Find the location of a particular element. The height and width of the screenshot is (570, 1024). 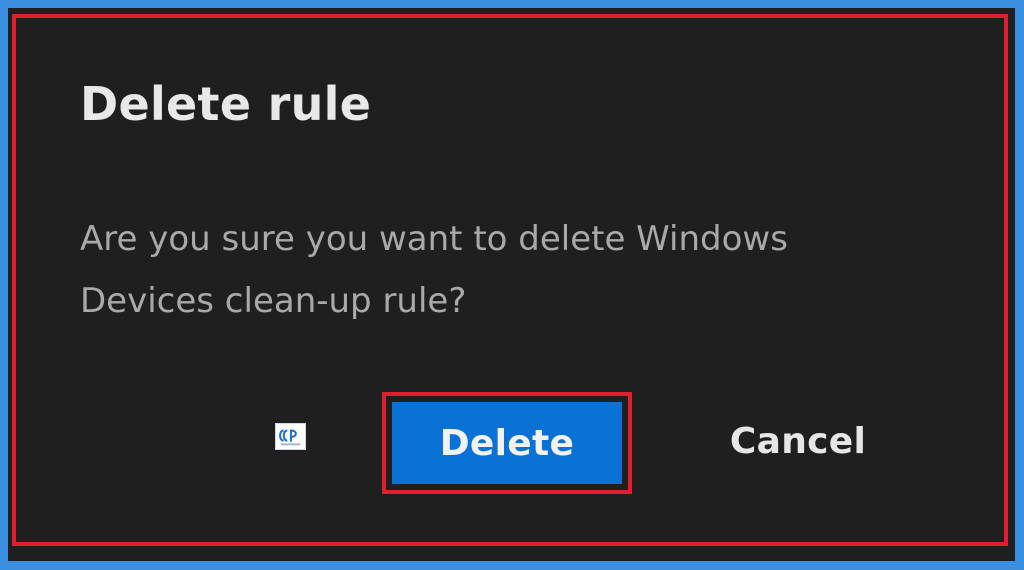

logo-graphic is located at coordinates (290, 437).